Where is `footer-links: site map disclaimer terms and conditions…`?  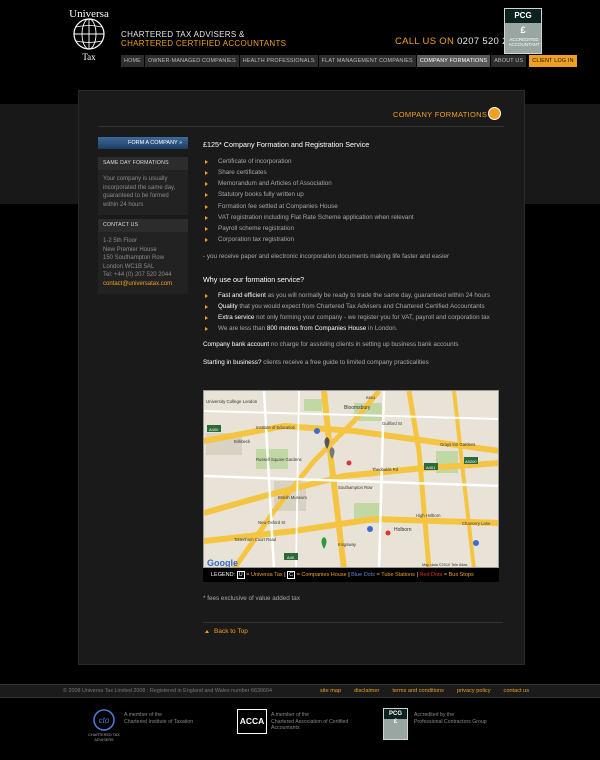 footer-links: site map disclaimer terms and conditions… is located at coordinates (431, 691).